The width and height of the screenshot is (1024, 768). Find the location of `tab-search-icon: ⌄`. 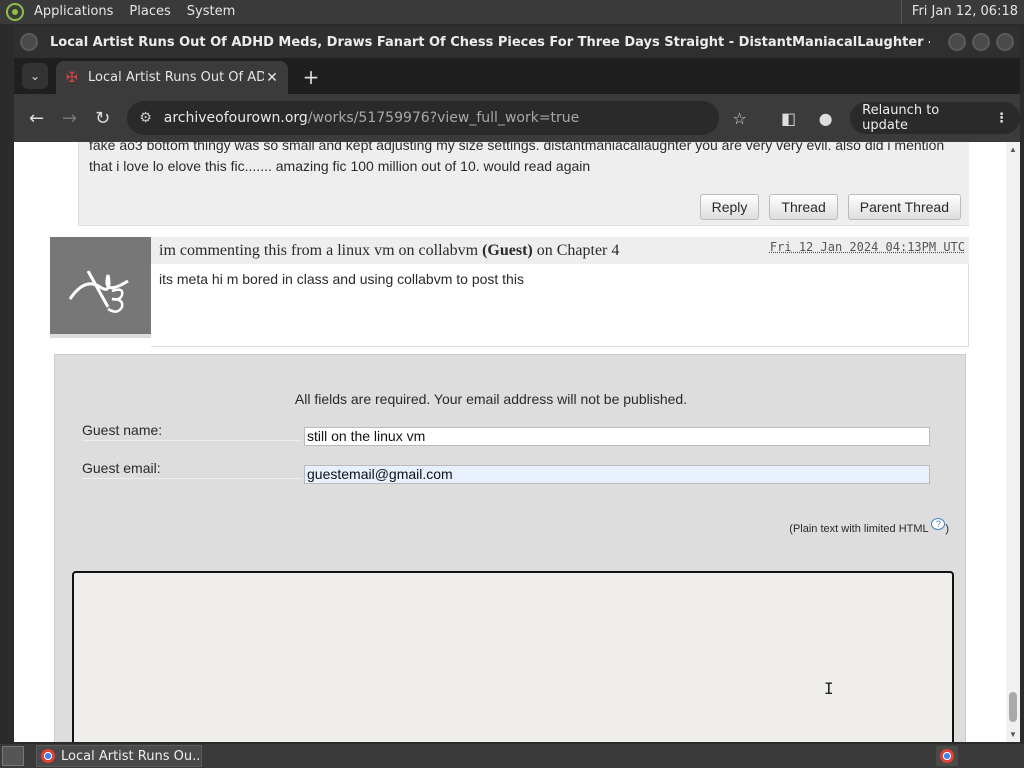

tab-search-icon: ⌄ is located at coordinates (35, 76).